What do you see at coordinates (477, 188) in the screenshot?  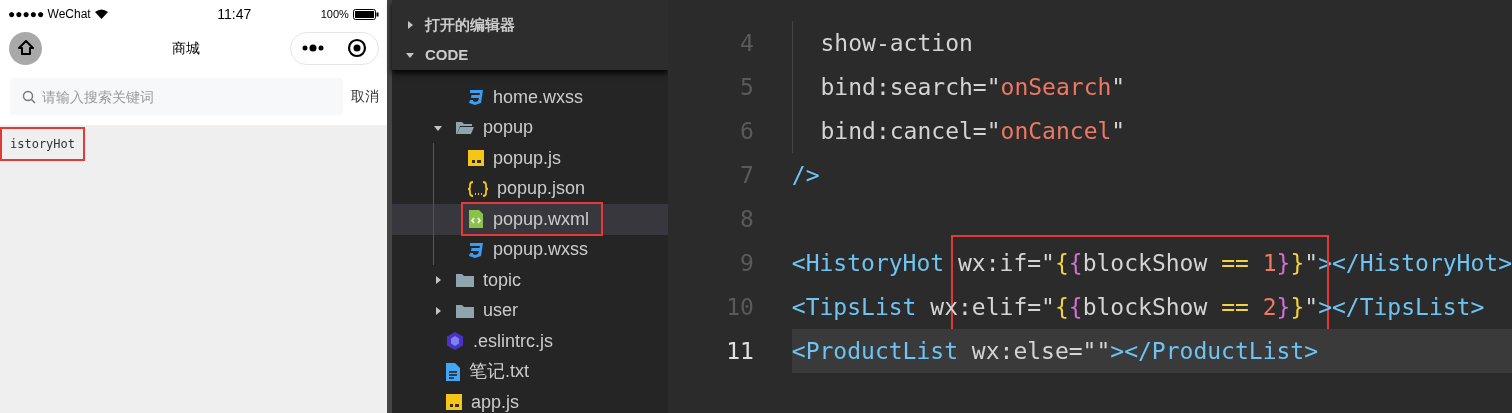 I see `braces-icon` at bounding box center [477, 188].